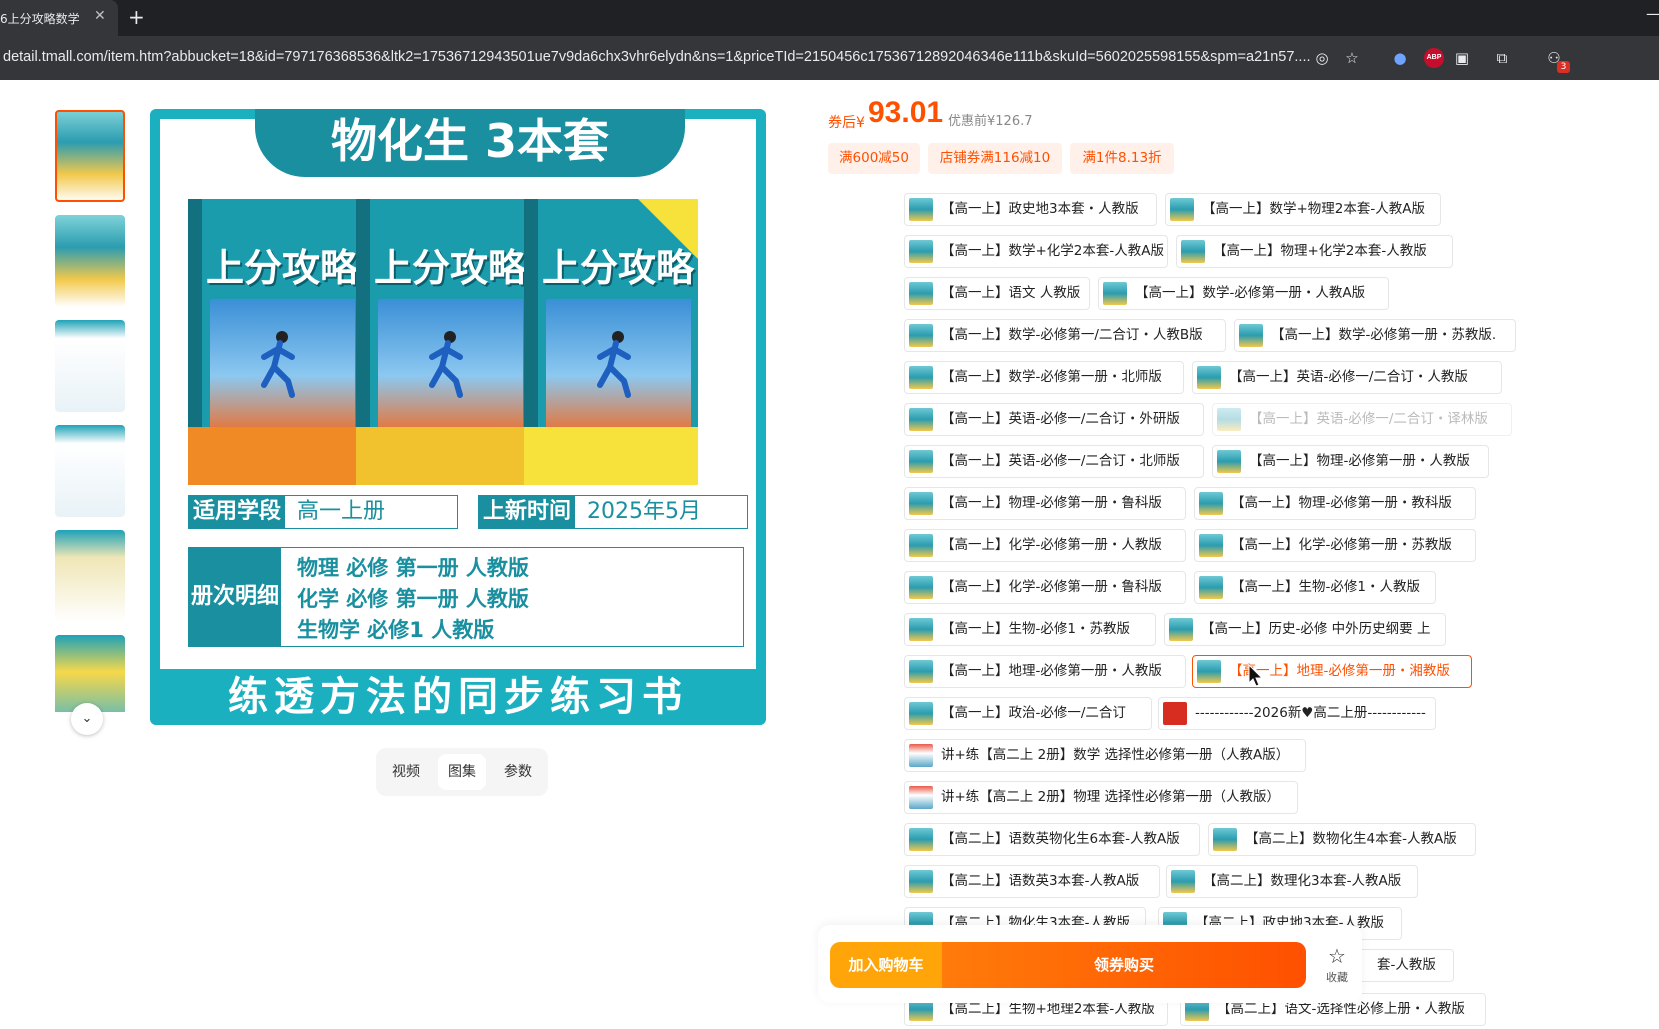 The height and width of the screenshot is (1029, 1659). I want to click on extension-icon: ▣, so click(1462, 58).